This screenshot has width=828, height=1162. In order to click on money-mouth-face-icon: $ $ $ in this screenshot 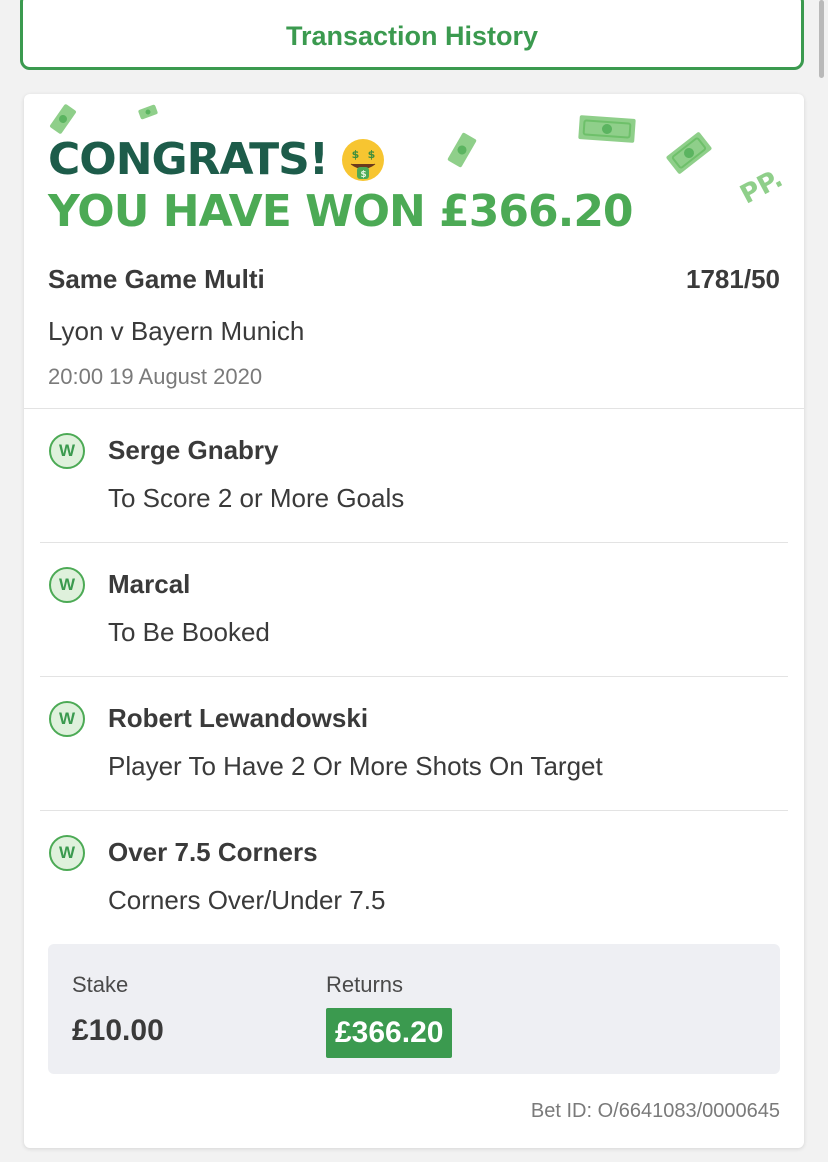, I will do `click(363, 160)`.